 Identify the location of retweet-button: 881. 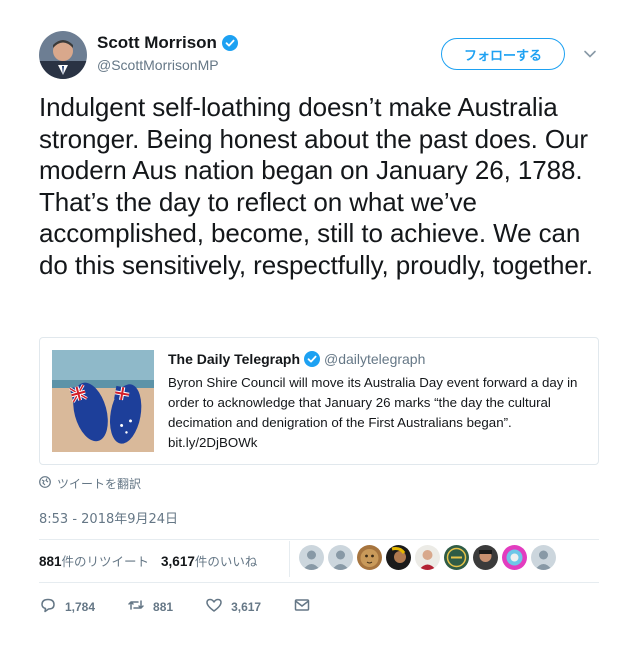
(150, 606).